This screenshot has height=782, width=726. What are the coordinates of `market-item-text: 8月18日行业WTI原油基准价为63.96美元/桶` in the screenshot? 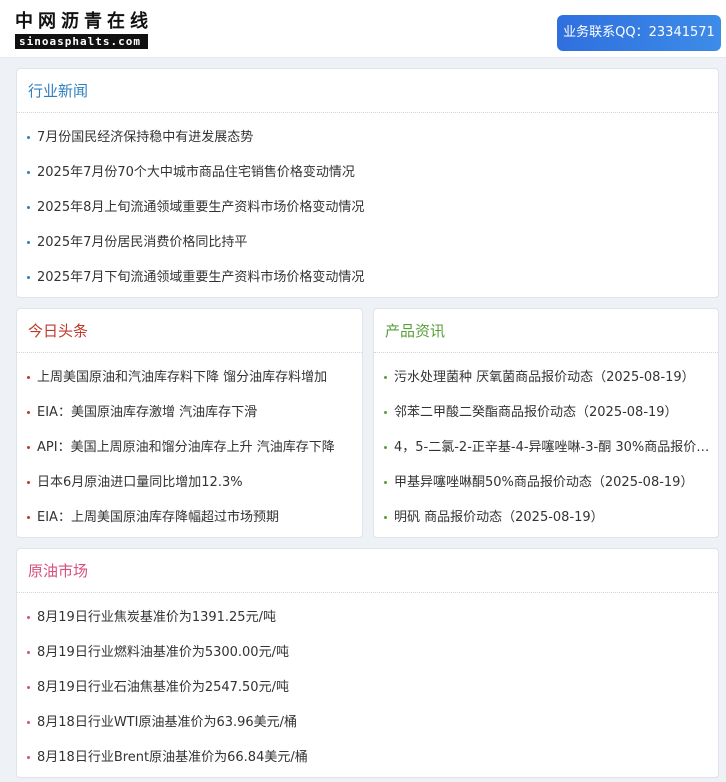 It's located at (167, 722).